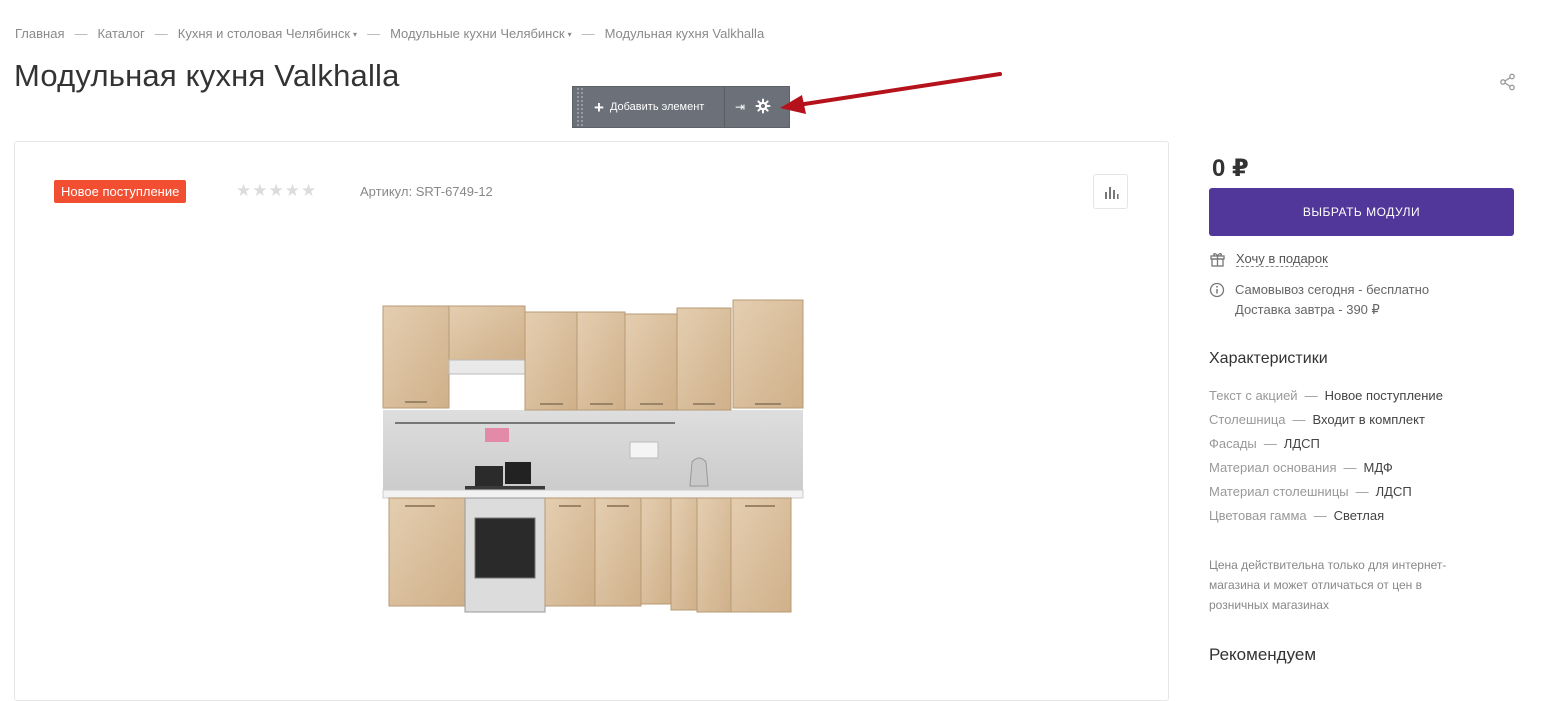 The image size is (1547, 701). What do you see at coordinates (580, 107) in the screenshot?
I see `drag-handle` at bounding box center [580, 107].